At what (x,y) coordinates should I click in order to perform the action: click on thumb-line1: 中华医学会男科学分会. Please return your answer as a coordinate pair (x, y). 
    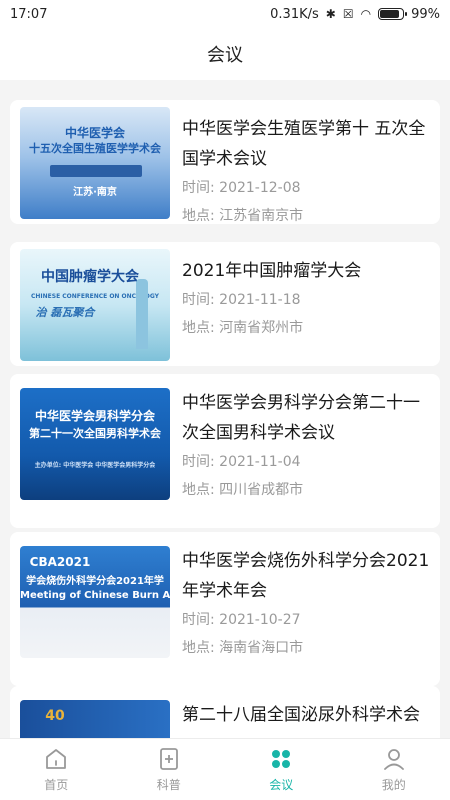
    Looking at the image, I should click on (94, 416).